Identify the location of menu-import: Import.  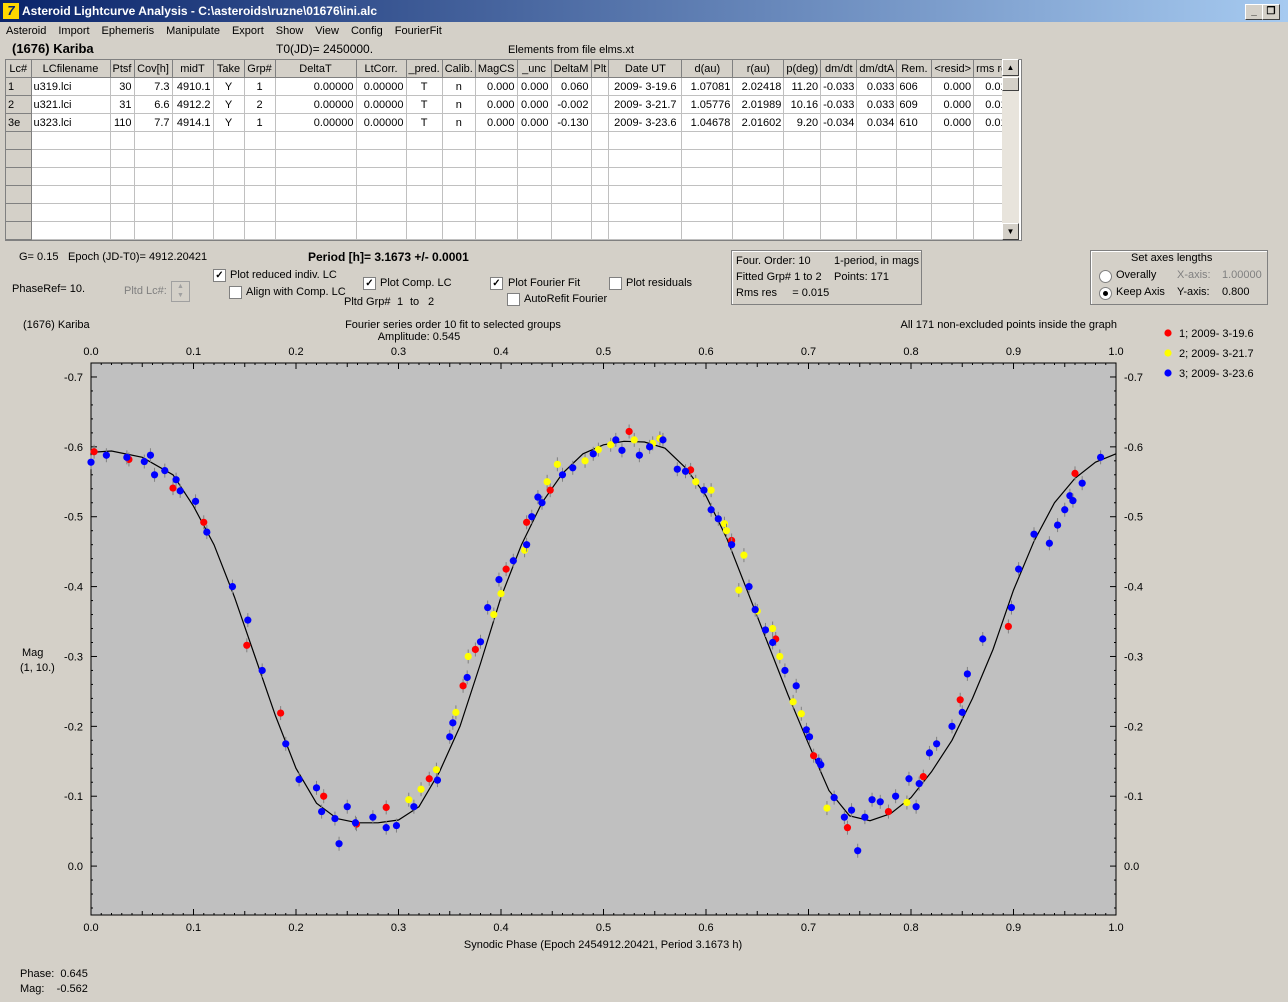
(73, 30).